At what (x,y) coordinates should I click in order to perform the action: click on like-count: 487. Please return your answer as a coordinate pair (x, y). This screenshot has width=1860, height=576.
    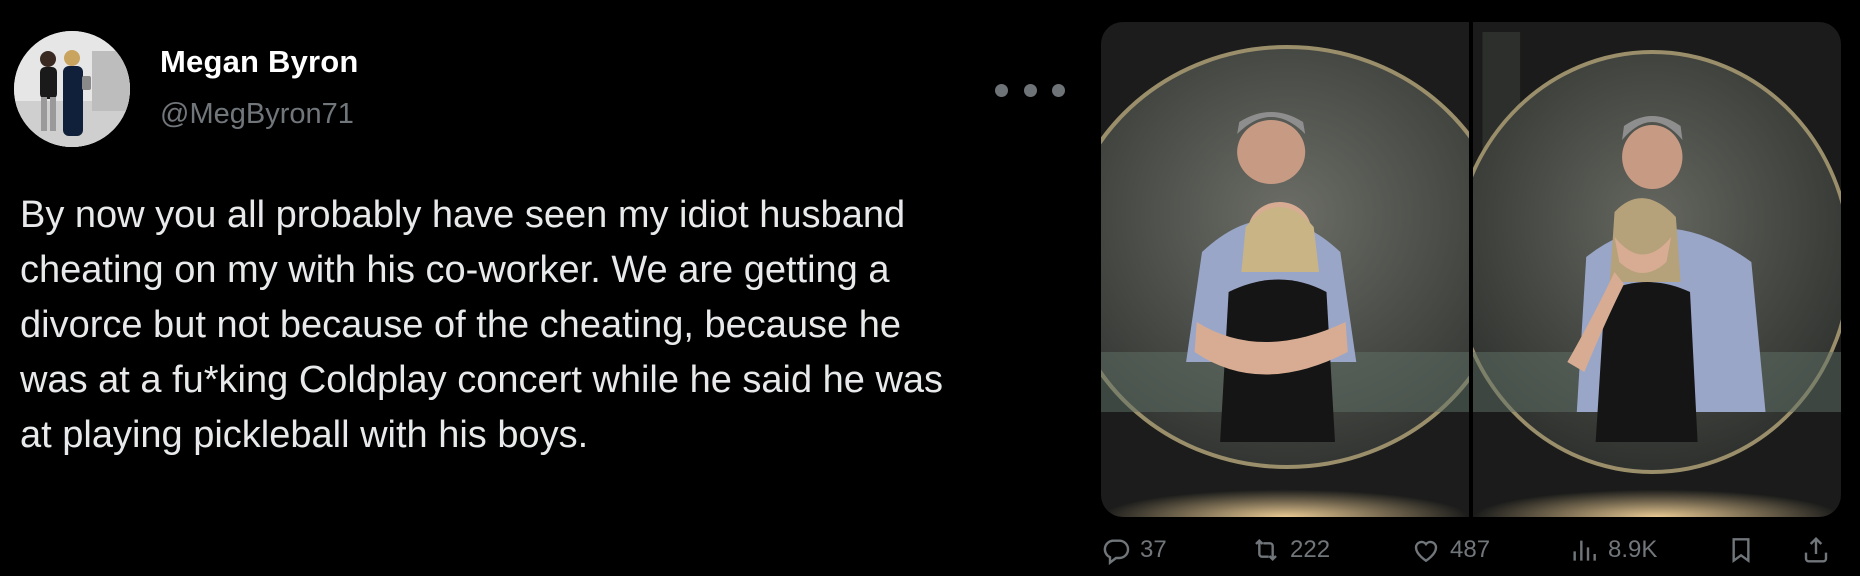
    Looking at the image, I should click on (1470, 549).